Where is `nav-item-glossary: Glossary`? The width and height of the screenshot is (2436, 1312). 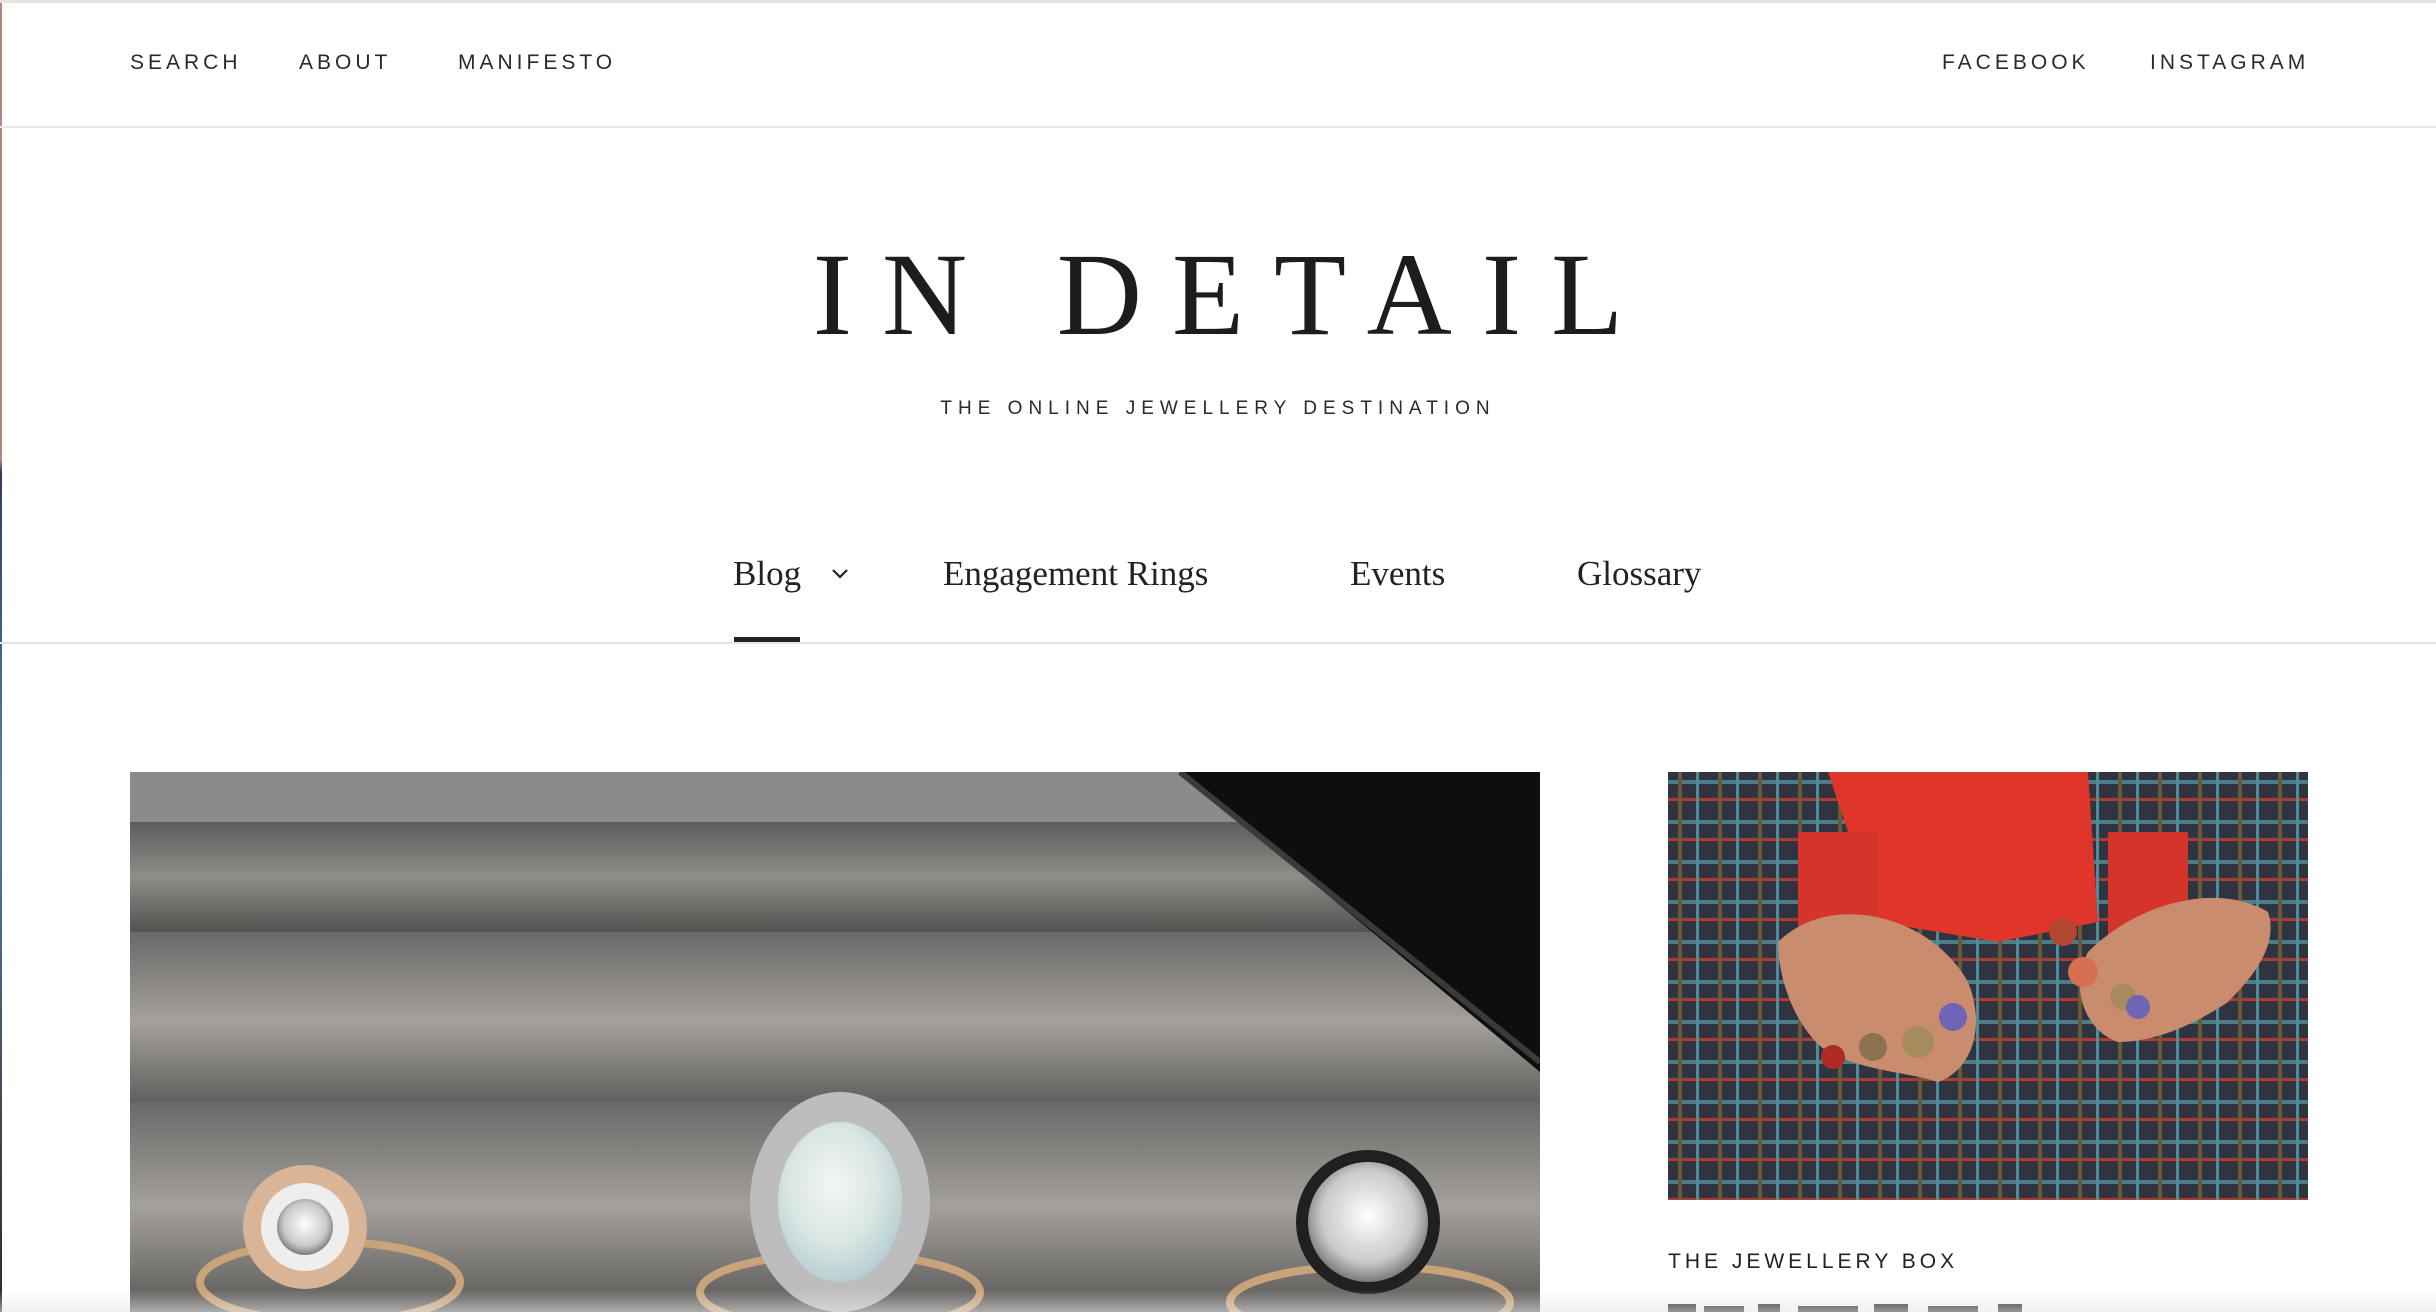 nav-item-glossary: Glossary is located at coordinates (1639, 574).